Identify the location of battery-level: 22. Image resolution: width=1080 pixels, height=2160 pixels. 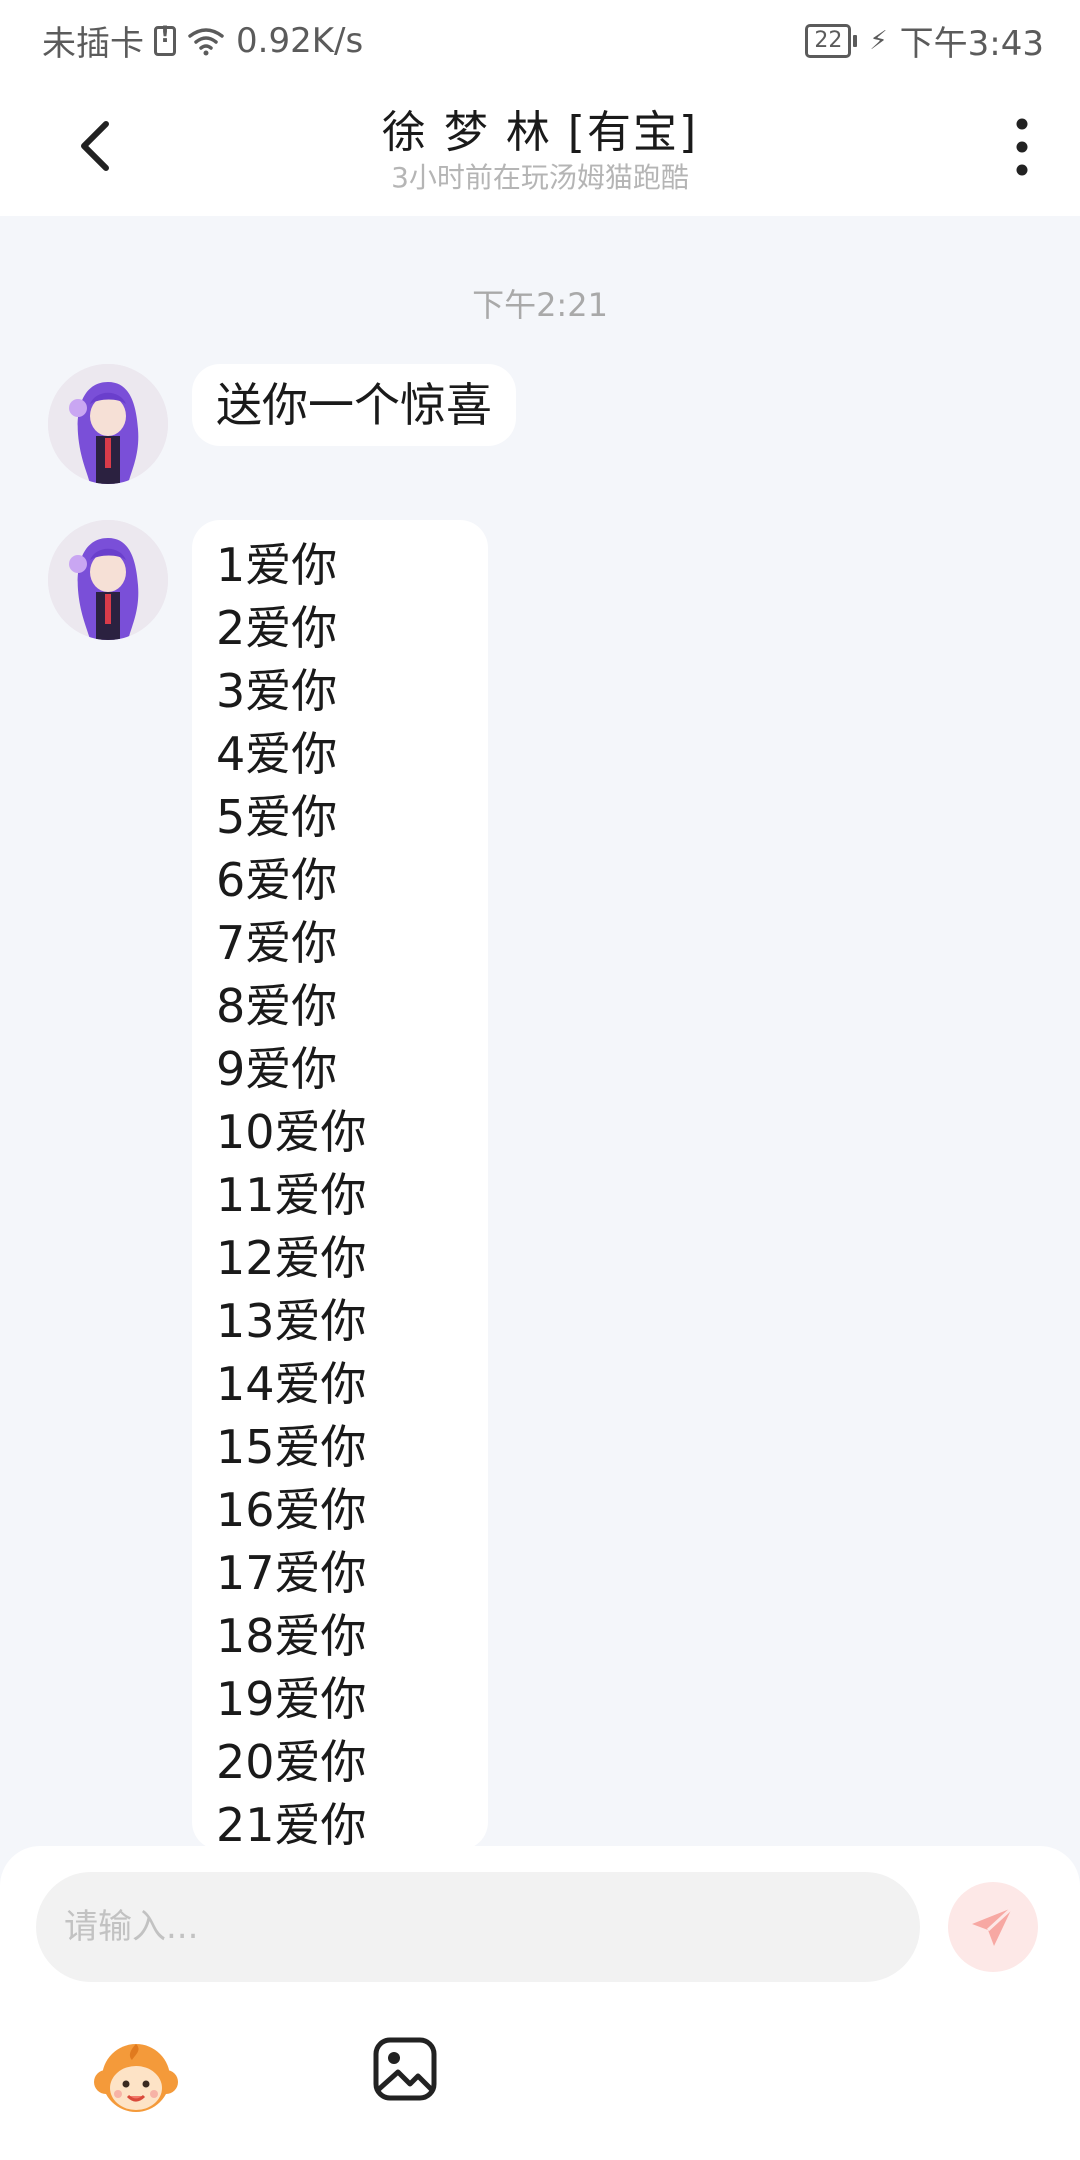
(828, 40).